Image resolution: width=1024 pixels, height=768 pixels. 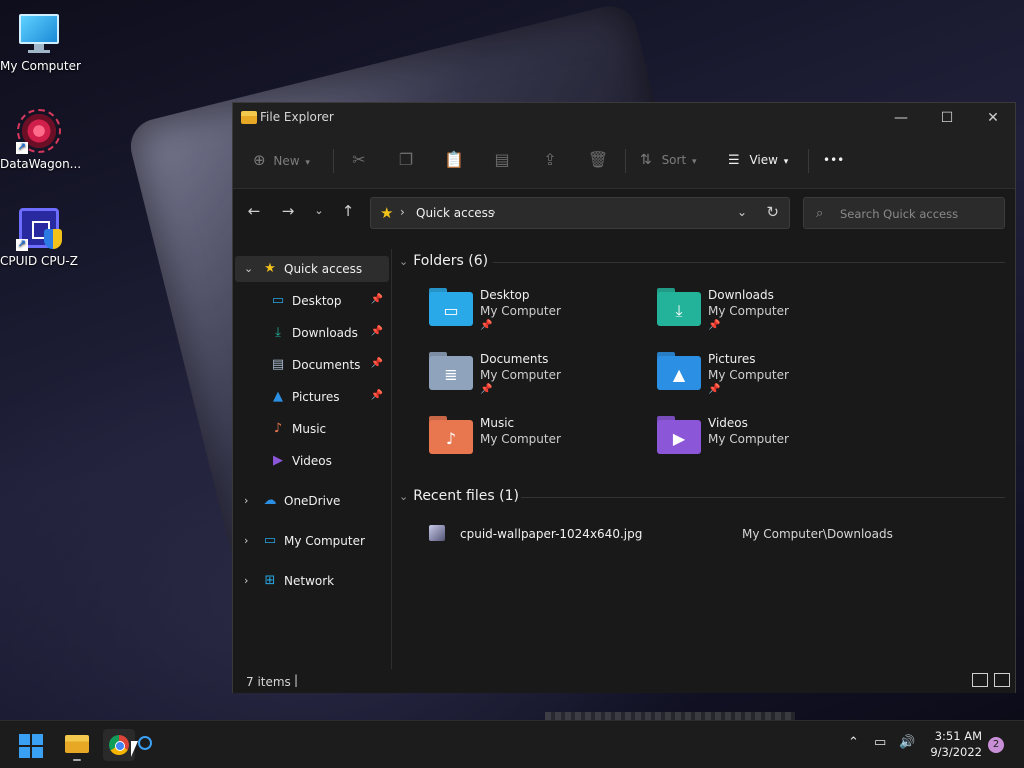 I want to click on close-button: ✕, so click(x=993, y=118).